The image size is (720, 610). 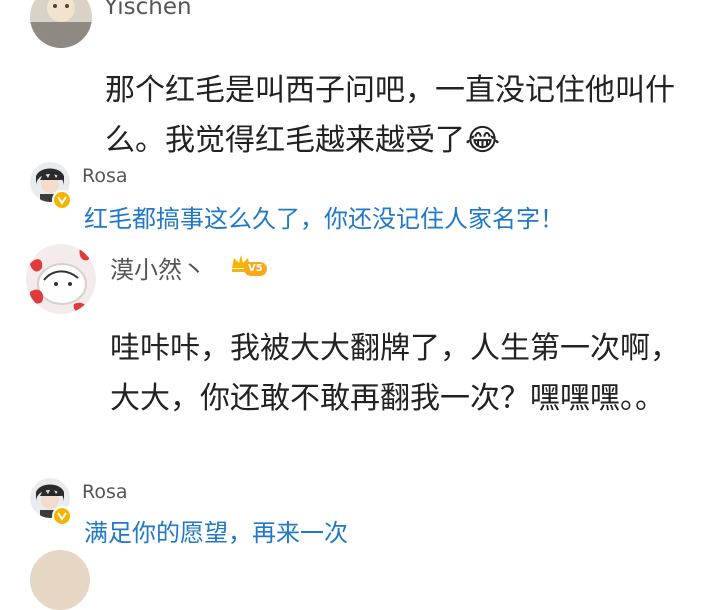 I want to click on reply-text: 红毛都搞事这么久了，你还没记住人家名字！, so click(x=324, y=219).